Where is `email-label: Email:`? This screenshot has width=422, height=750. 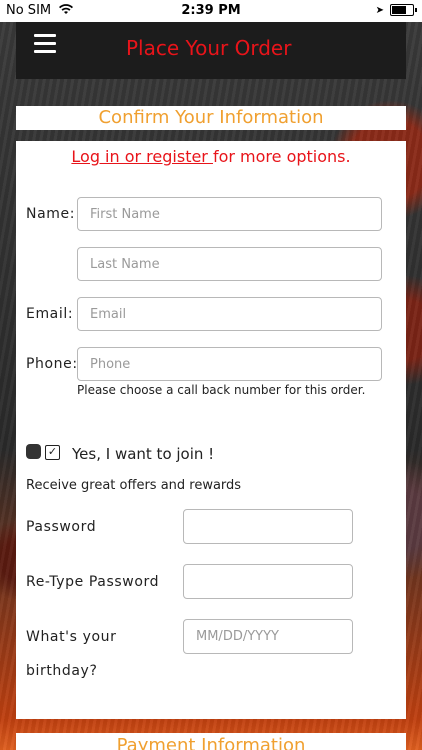
email-label: Email: is located at coordinates (50, 314).